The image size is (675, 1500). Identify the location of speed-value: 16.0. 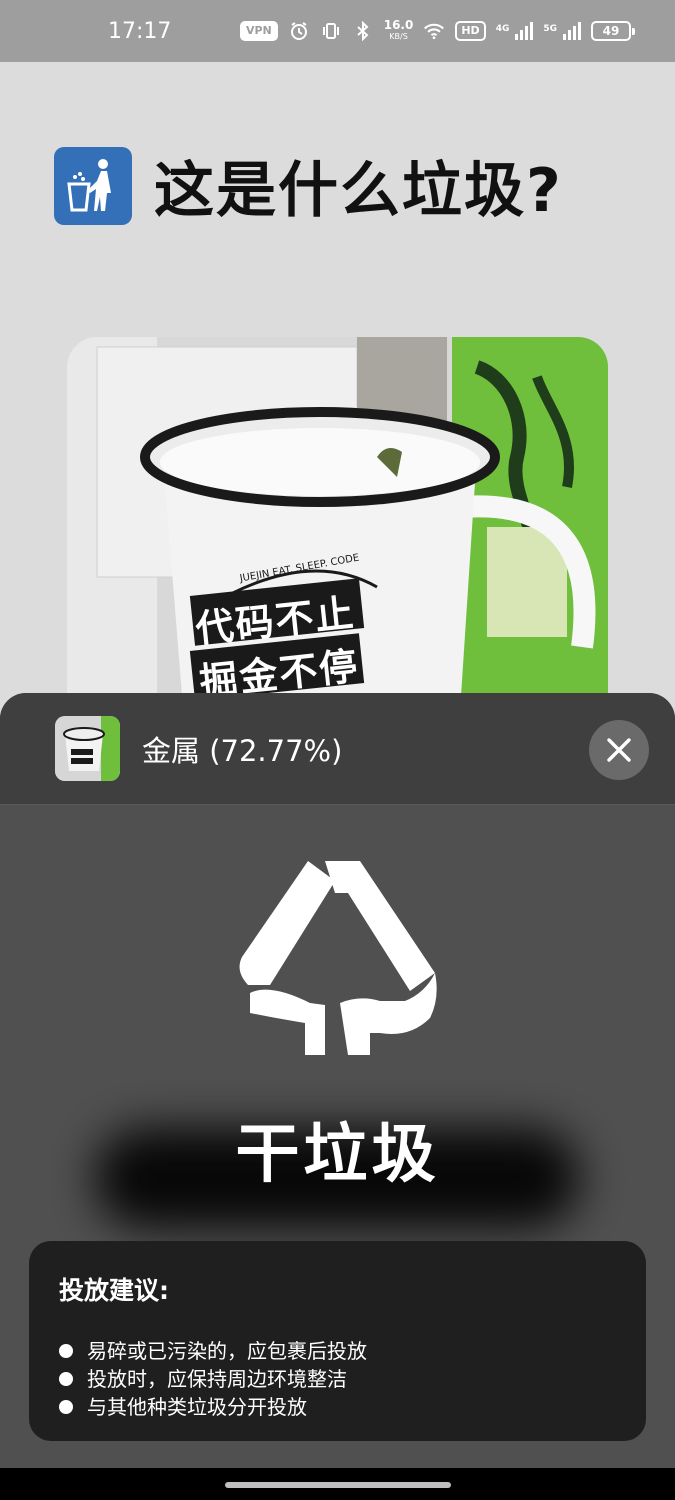
(398, 25).